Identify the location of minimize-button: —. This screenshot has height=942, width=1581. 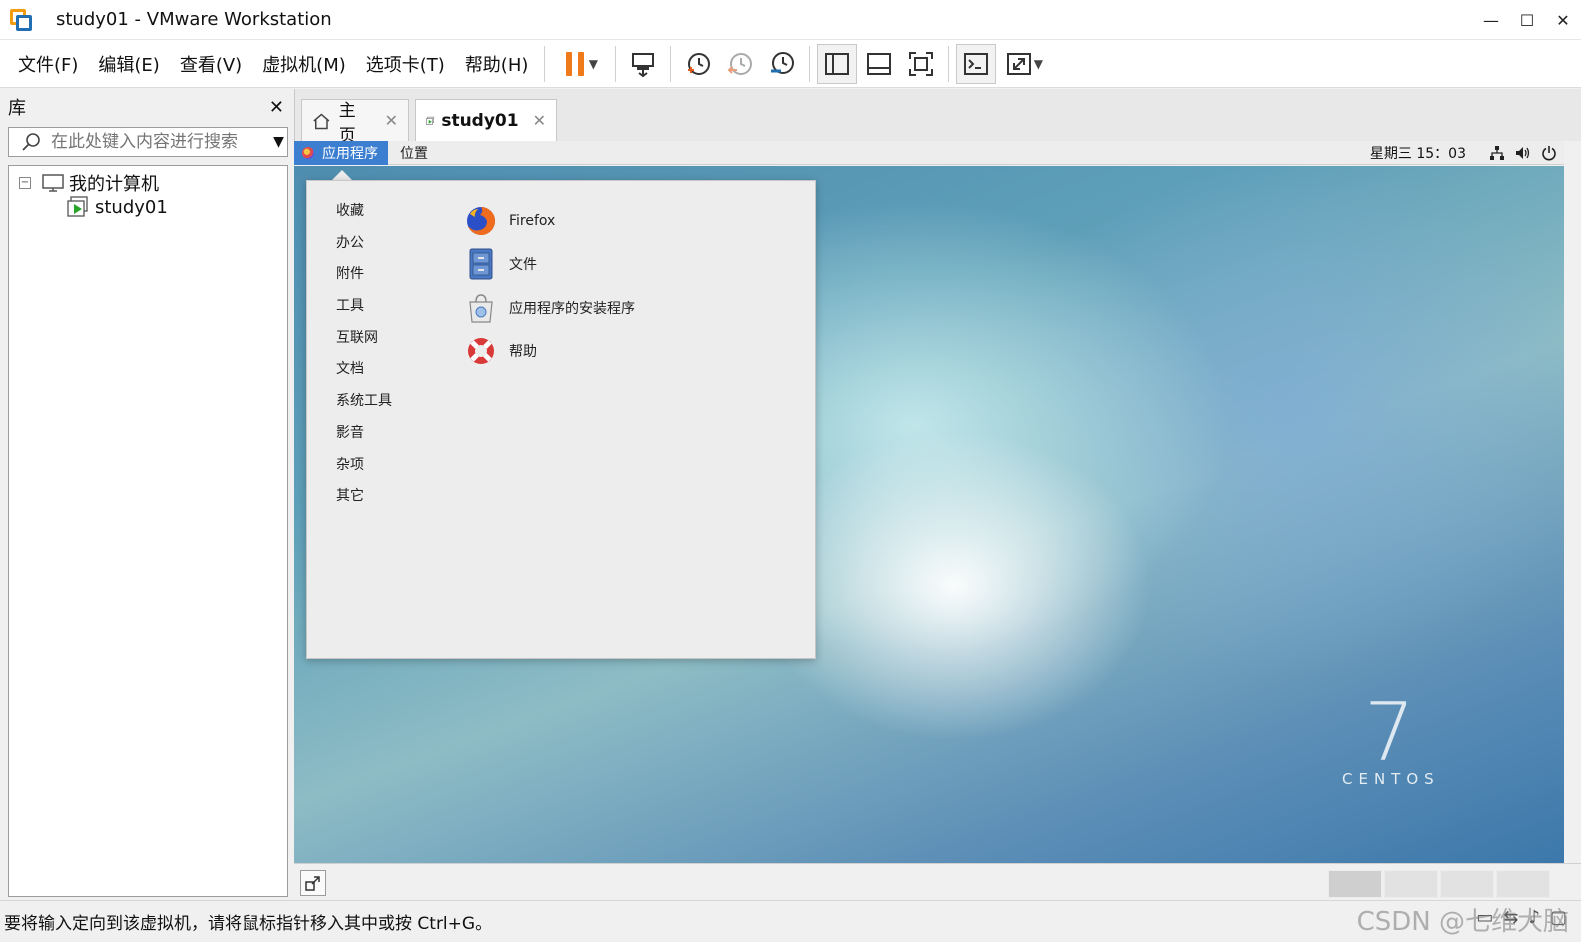
(1491, 20).